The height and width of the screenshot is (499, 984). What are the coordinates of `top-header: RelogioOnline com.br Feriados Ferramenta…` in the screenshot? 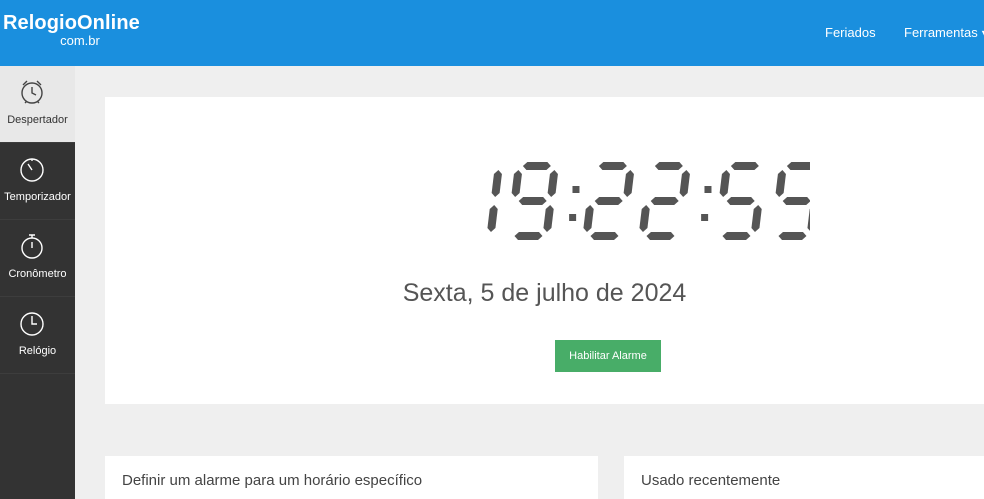 It's located at (492, 33).